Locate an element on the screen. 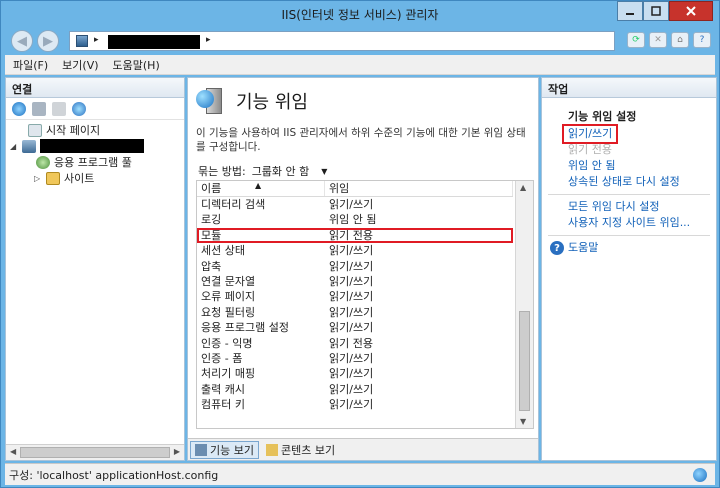 This screenshot has height=488, width=720. expand-icon: ▷ is located at coordinates (38, 178).